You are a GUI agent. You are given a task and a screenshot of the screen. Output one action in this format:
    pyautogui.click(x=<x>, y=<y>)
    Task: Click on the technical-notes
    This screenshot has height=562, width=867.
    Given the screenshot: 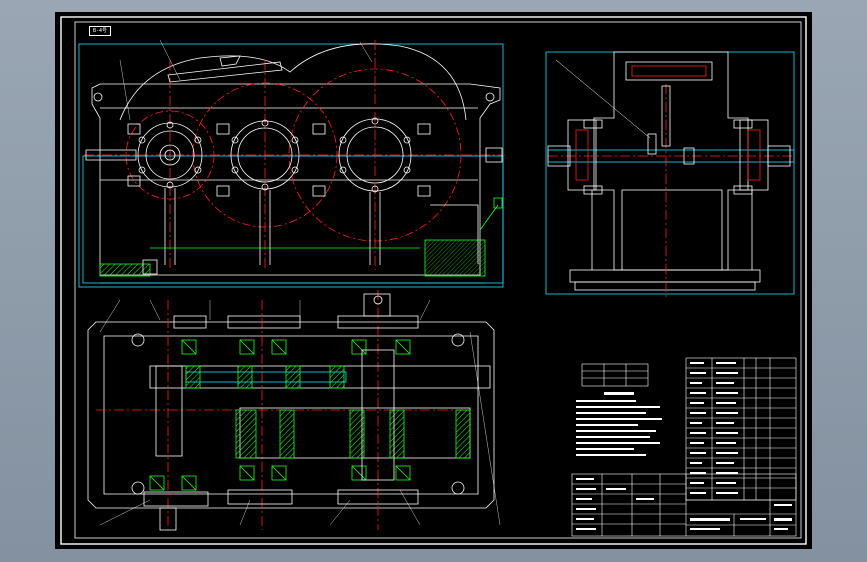 What is the action you would take?
    pyautogui.click(x=619, y=409)
    